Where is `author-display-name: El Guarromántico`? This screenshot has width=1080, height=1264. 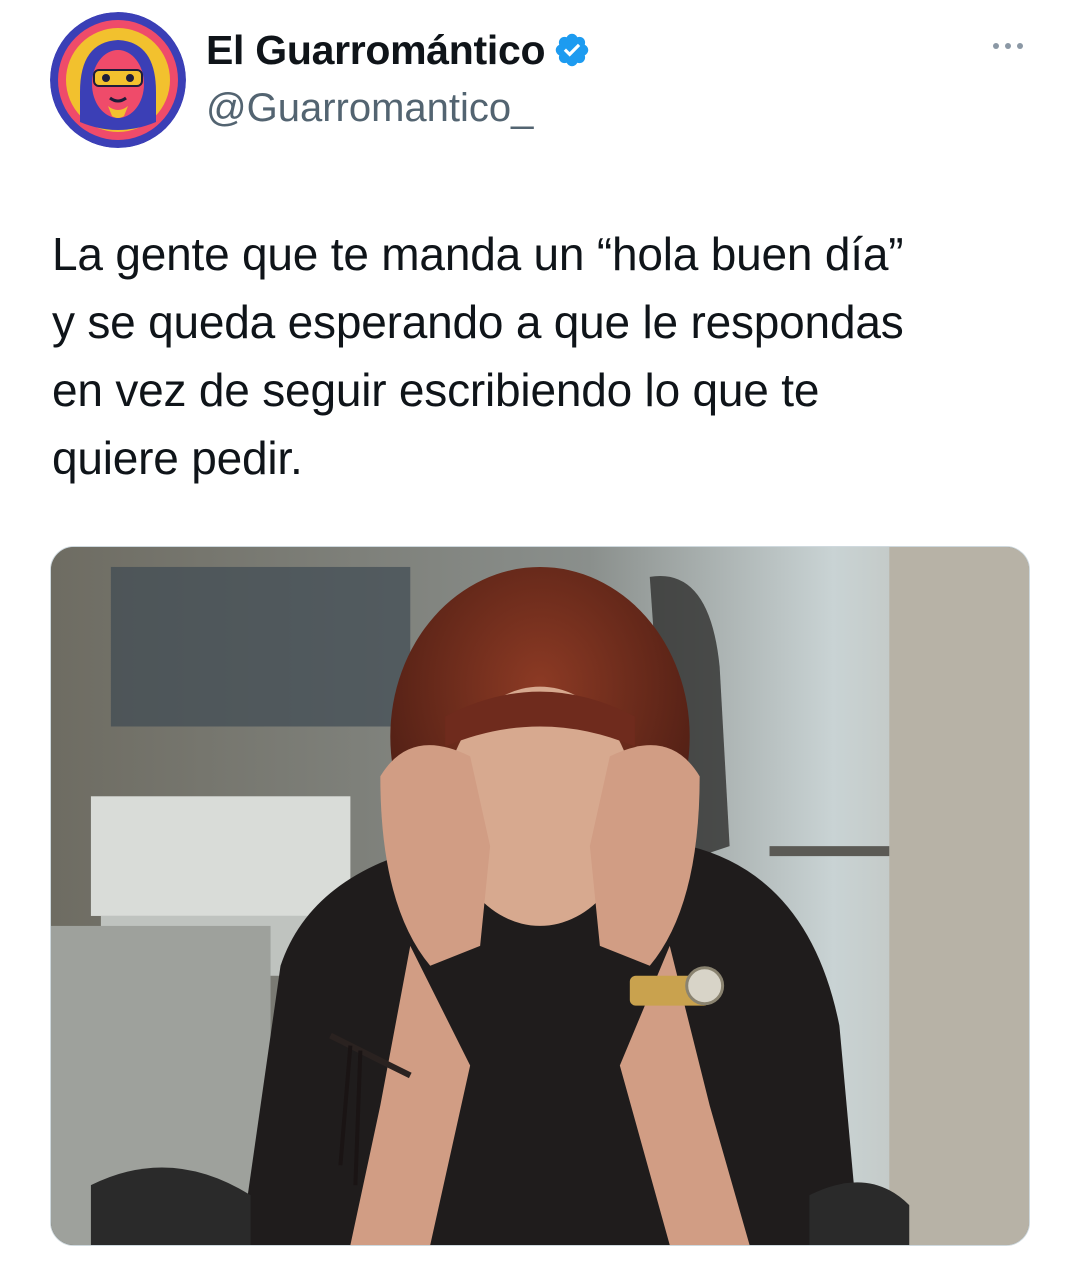 author-display-name: El Guarromántico is located at coordinates (398, 50).